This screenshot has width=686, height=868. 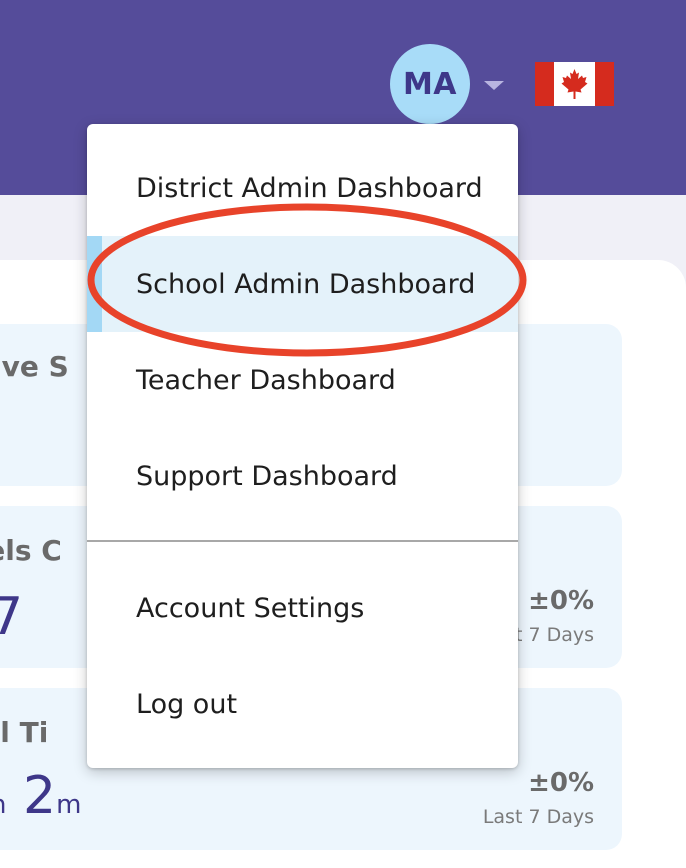 What do you see at coordinates (69, 805) in the screenshot?
I see `unit-label: m` at bounding box center [69, 805].